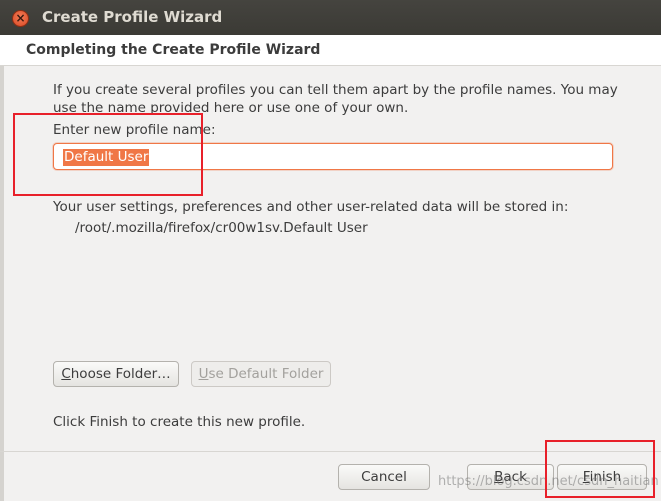 The width and height of the screenshot is (661, 501). I want to click on button-bar-divider, so click(330, 451).